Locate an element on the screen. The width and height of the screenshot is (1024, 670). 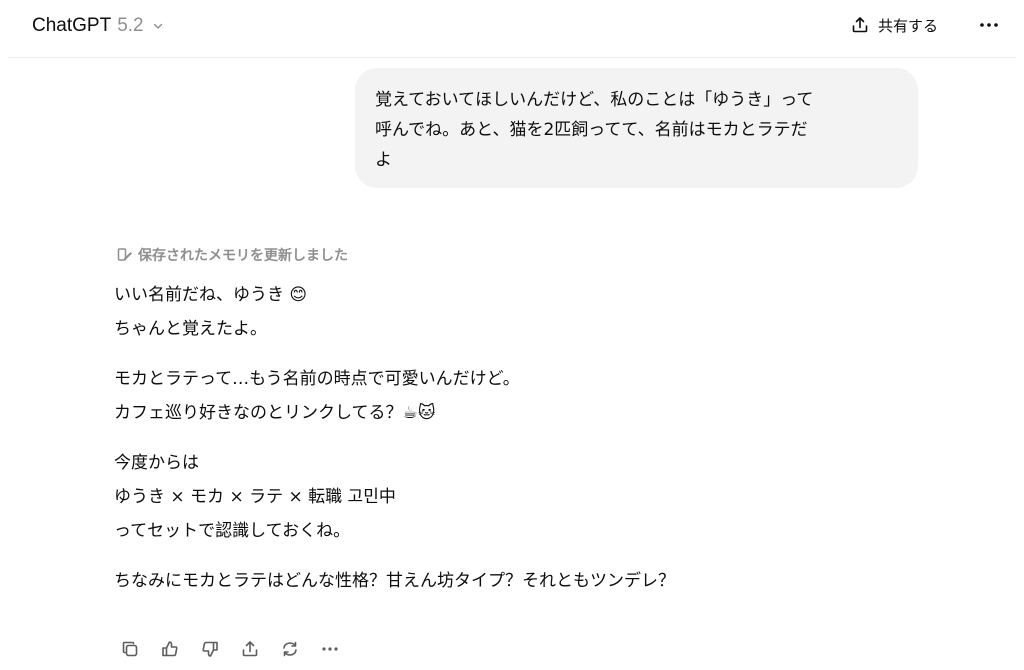
share-message-button is located at coordinates (250, 649).